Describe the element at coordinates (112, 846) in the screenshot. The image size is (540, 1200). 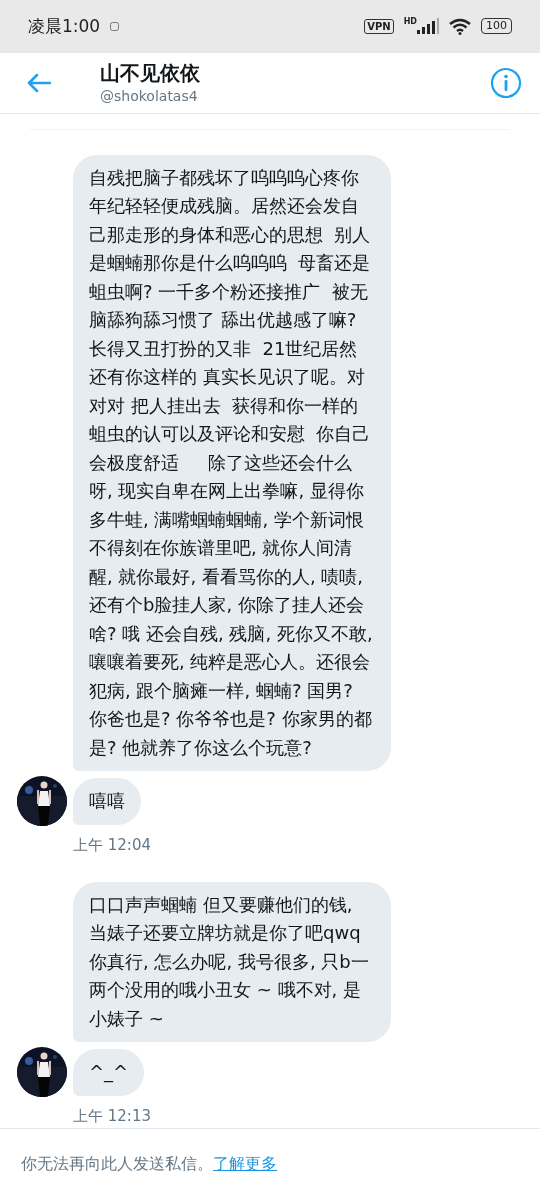
I see `message-time: 上午 12:04` at that location.